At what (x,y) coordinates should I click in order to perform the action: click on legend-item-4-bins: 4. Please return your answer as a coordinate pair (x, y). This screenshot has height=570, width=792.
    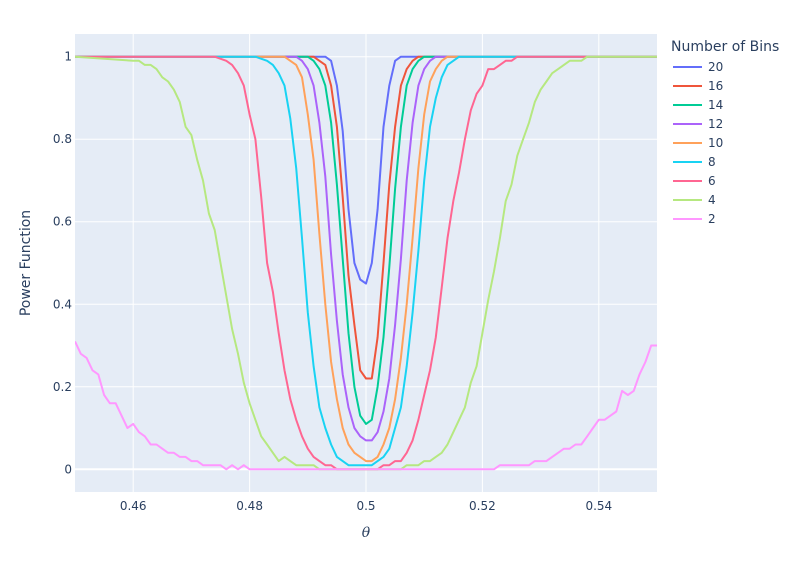
    Looking at the image, I should click on (694, 200).